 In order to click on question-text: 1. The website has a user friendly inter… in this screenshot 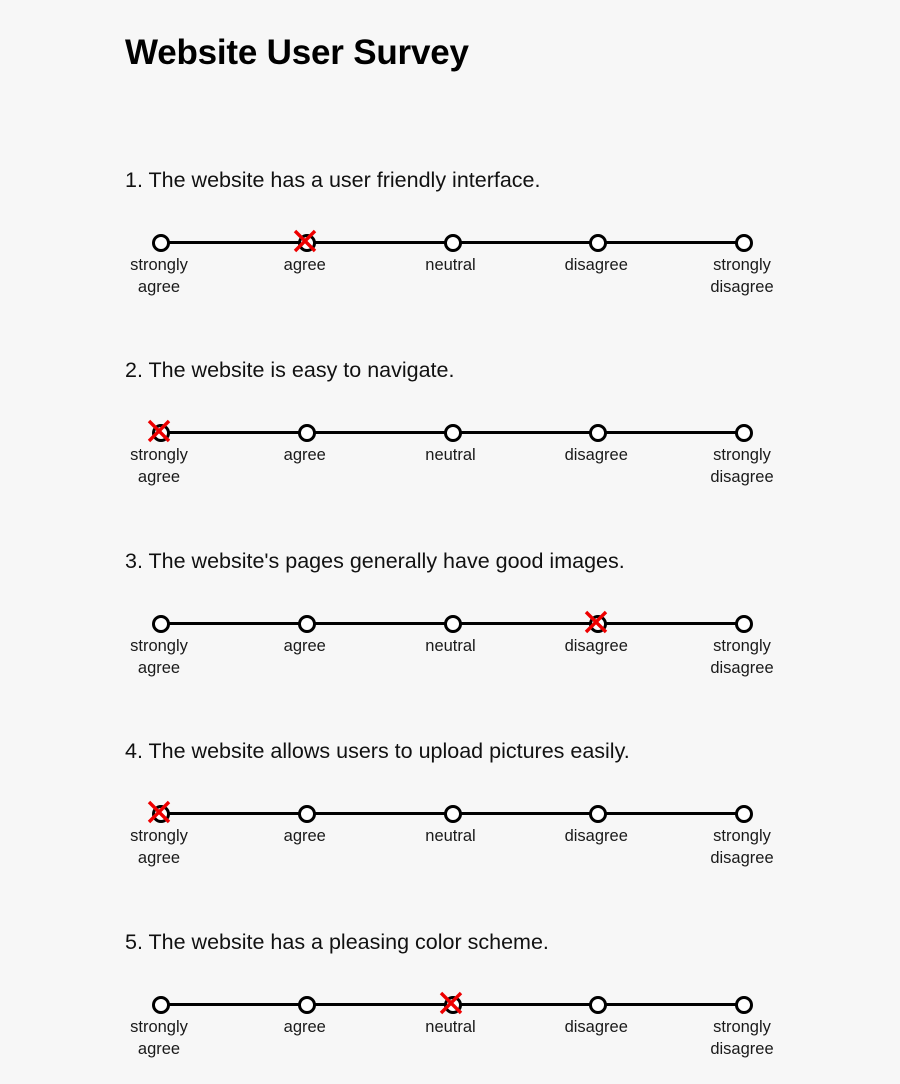, I will do `click(333, 180)`.